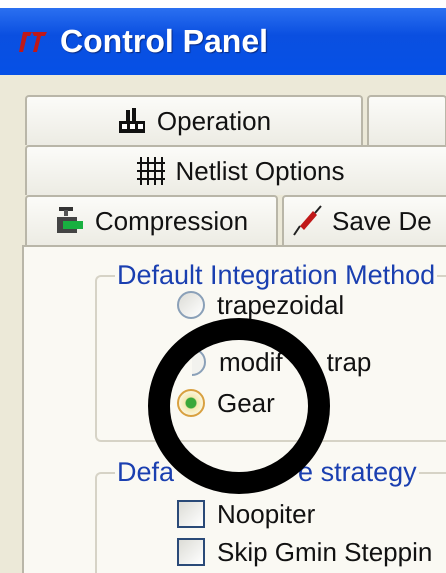 This screenshot has height=573, width=446. What do you see at coordinates (280, 305) in the screenshot?
I see `option-label: trapezoidal` at bounding box center [280, 305].